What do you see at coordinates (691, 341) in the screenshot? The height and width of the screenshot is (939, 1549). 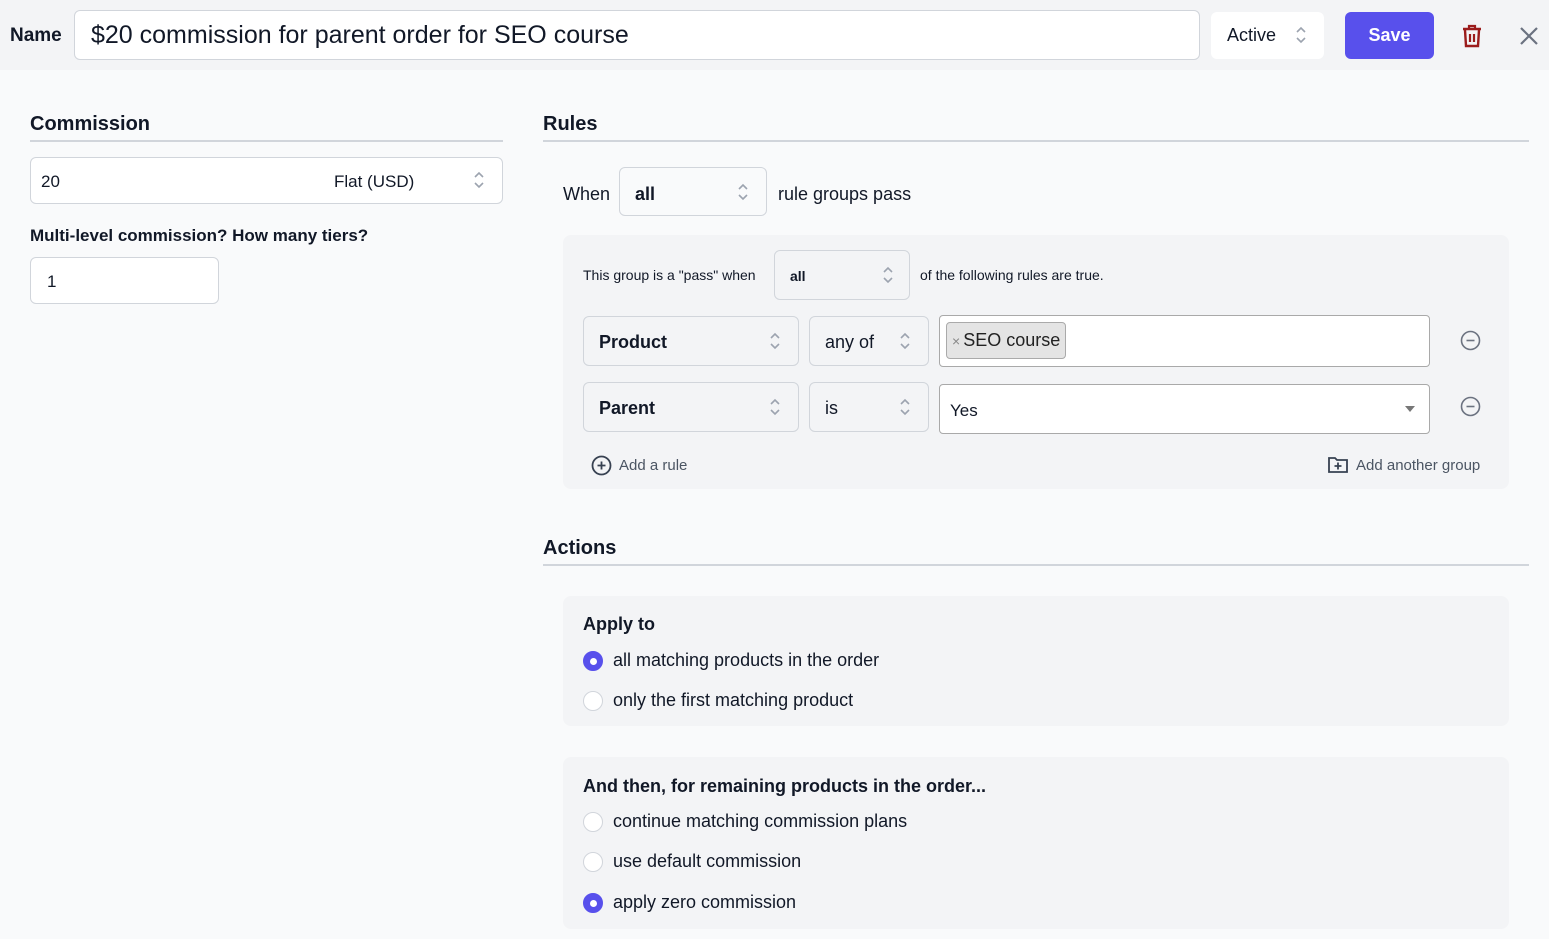 I see `rule-field-select: Product` at bounding box center [691, 341].